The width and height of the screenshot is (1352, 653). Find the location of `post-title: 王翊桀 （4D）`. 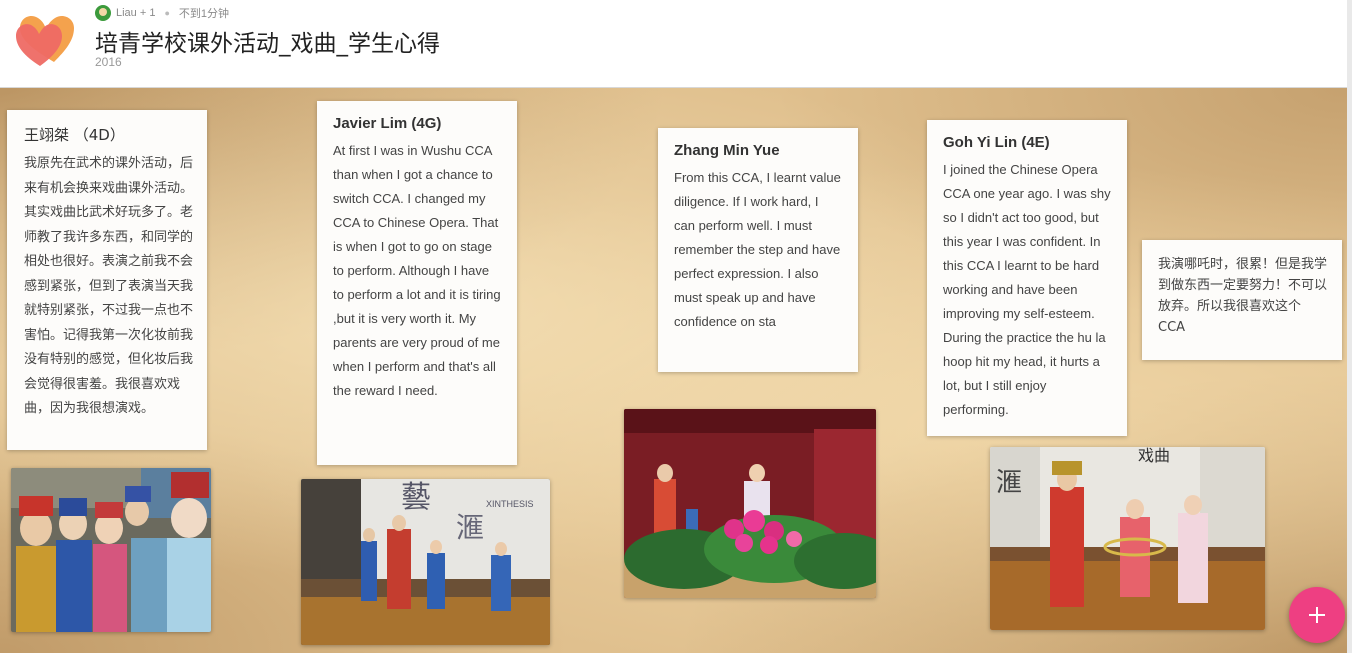

post-title: 王翊桀 （4D） is located at coordinates (74, 135).